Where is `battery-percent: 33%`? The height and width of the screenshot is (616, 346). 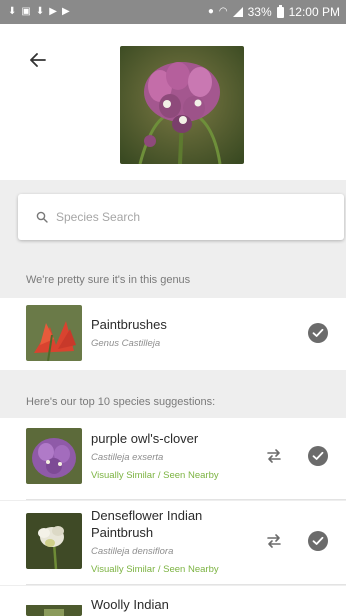
battery-percent: 33% is located at coordinates (259, 12).